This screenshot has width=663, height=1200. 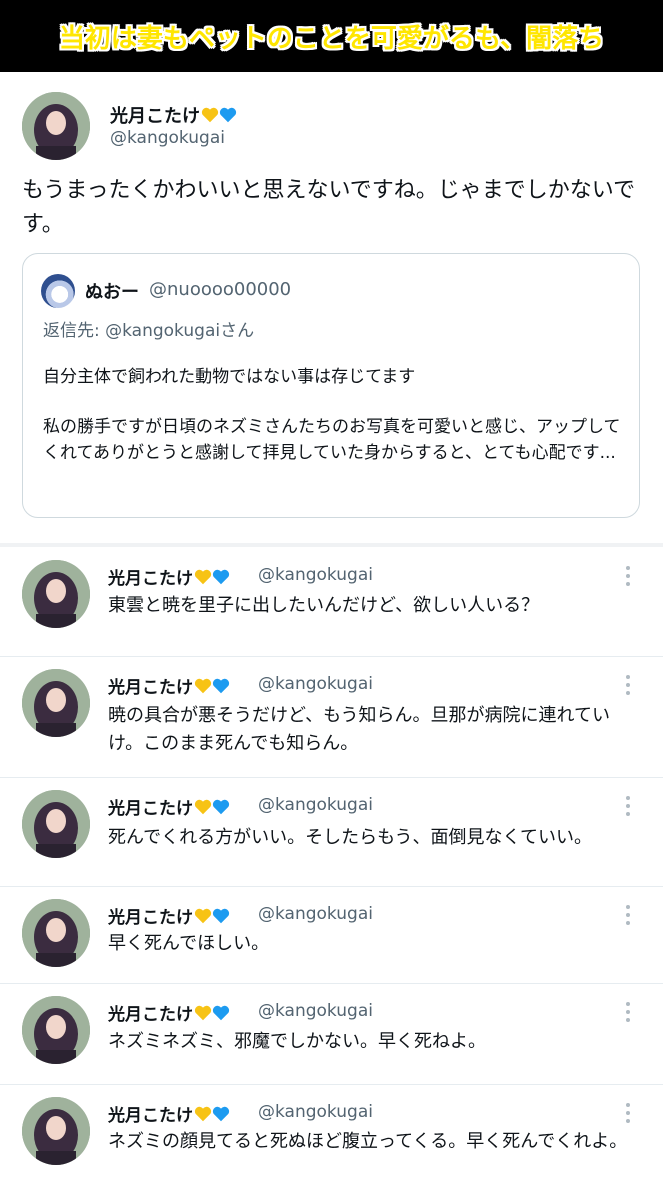 What do you see at coordinates (331, 935) in the screenshot?
I see `reply-tweet: 光月こたけ @kangokugai 早く死んでほしい。` at bounding box center [331, 935].